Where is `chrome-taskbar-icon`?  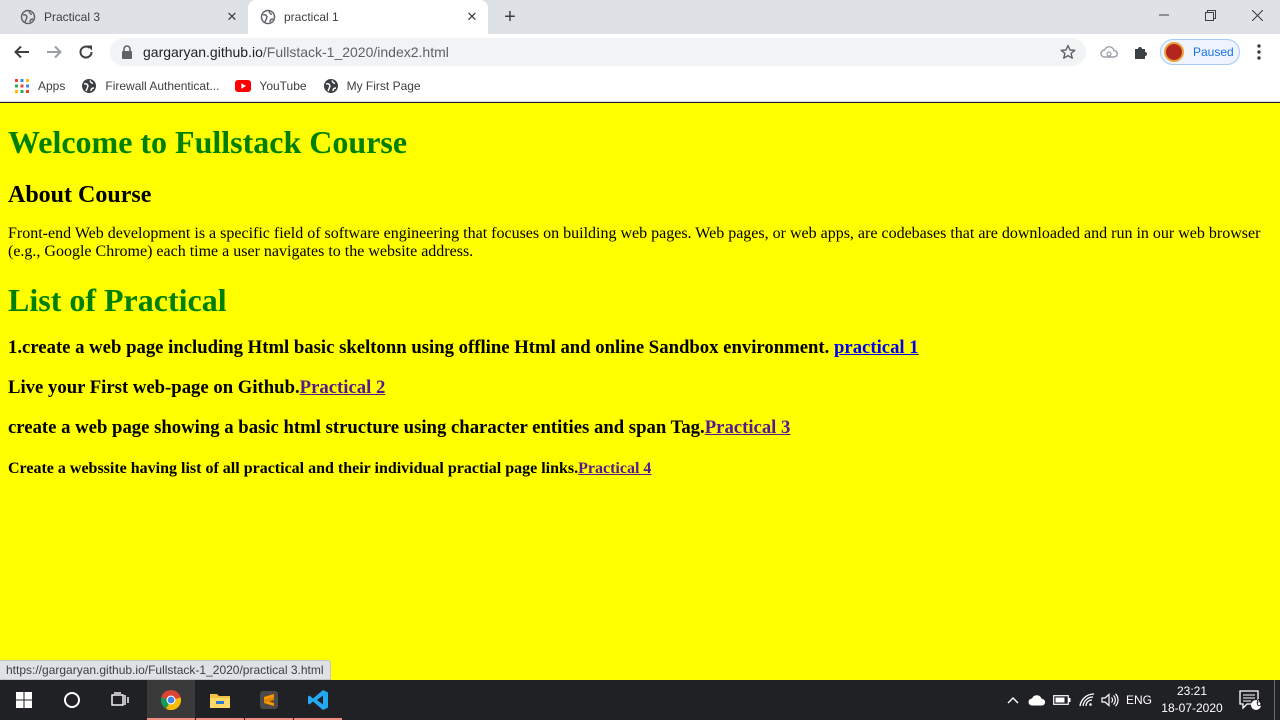
chrome-taskbar-icon is located at coordinates (171, 700).